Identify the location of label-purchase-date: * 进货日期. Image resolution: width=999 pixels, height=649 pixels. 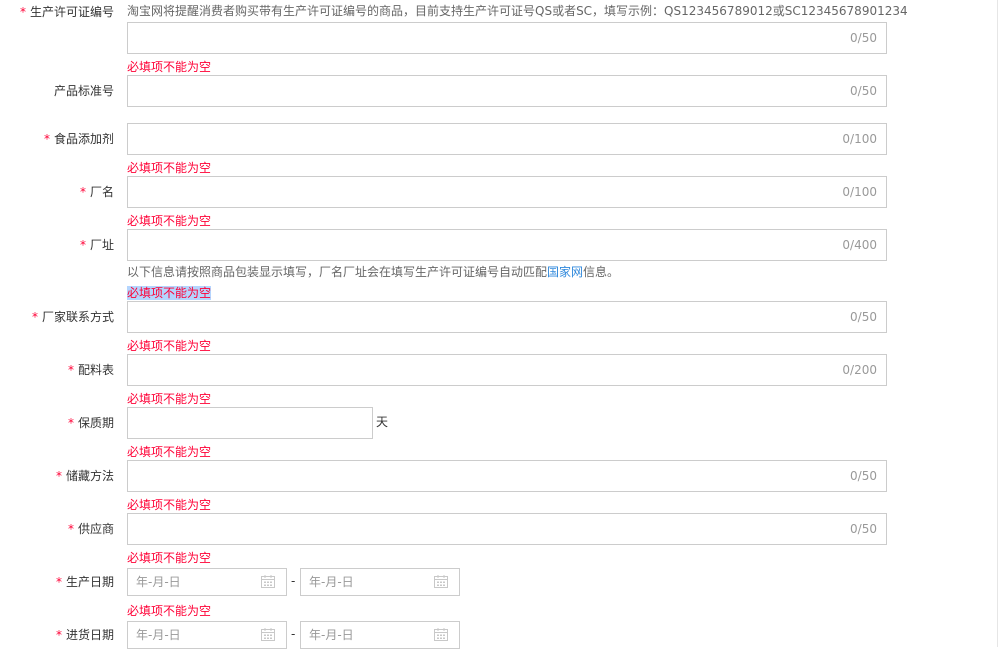
(57, 635).